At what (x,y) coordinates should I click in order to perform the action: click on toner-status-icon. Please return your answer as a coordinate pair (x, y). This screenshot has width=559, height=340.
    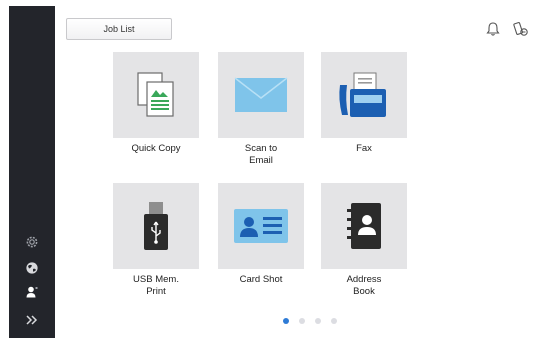
    Looking at the image, I should click on (521, 29).